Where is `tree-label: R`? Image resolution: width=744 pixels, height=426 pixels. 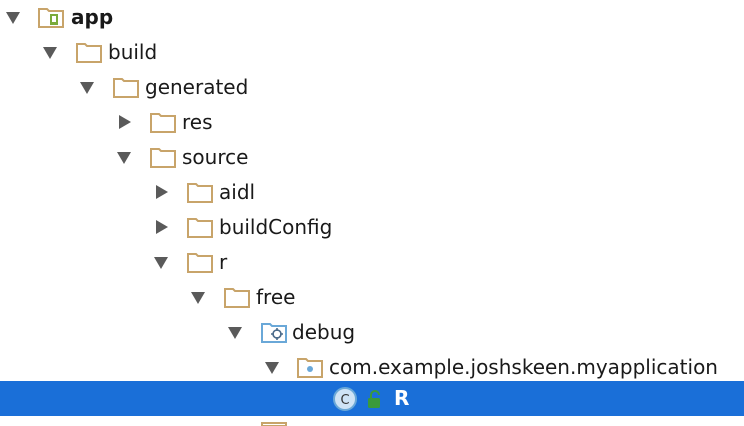
tree-label: R is located at coordinates (402, 398).